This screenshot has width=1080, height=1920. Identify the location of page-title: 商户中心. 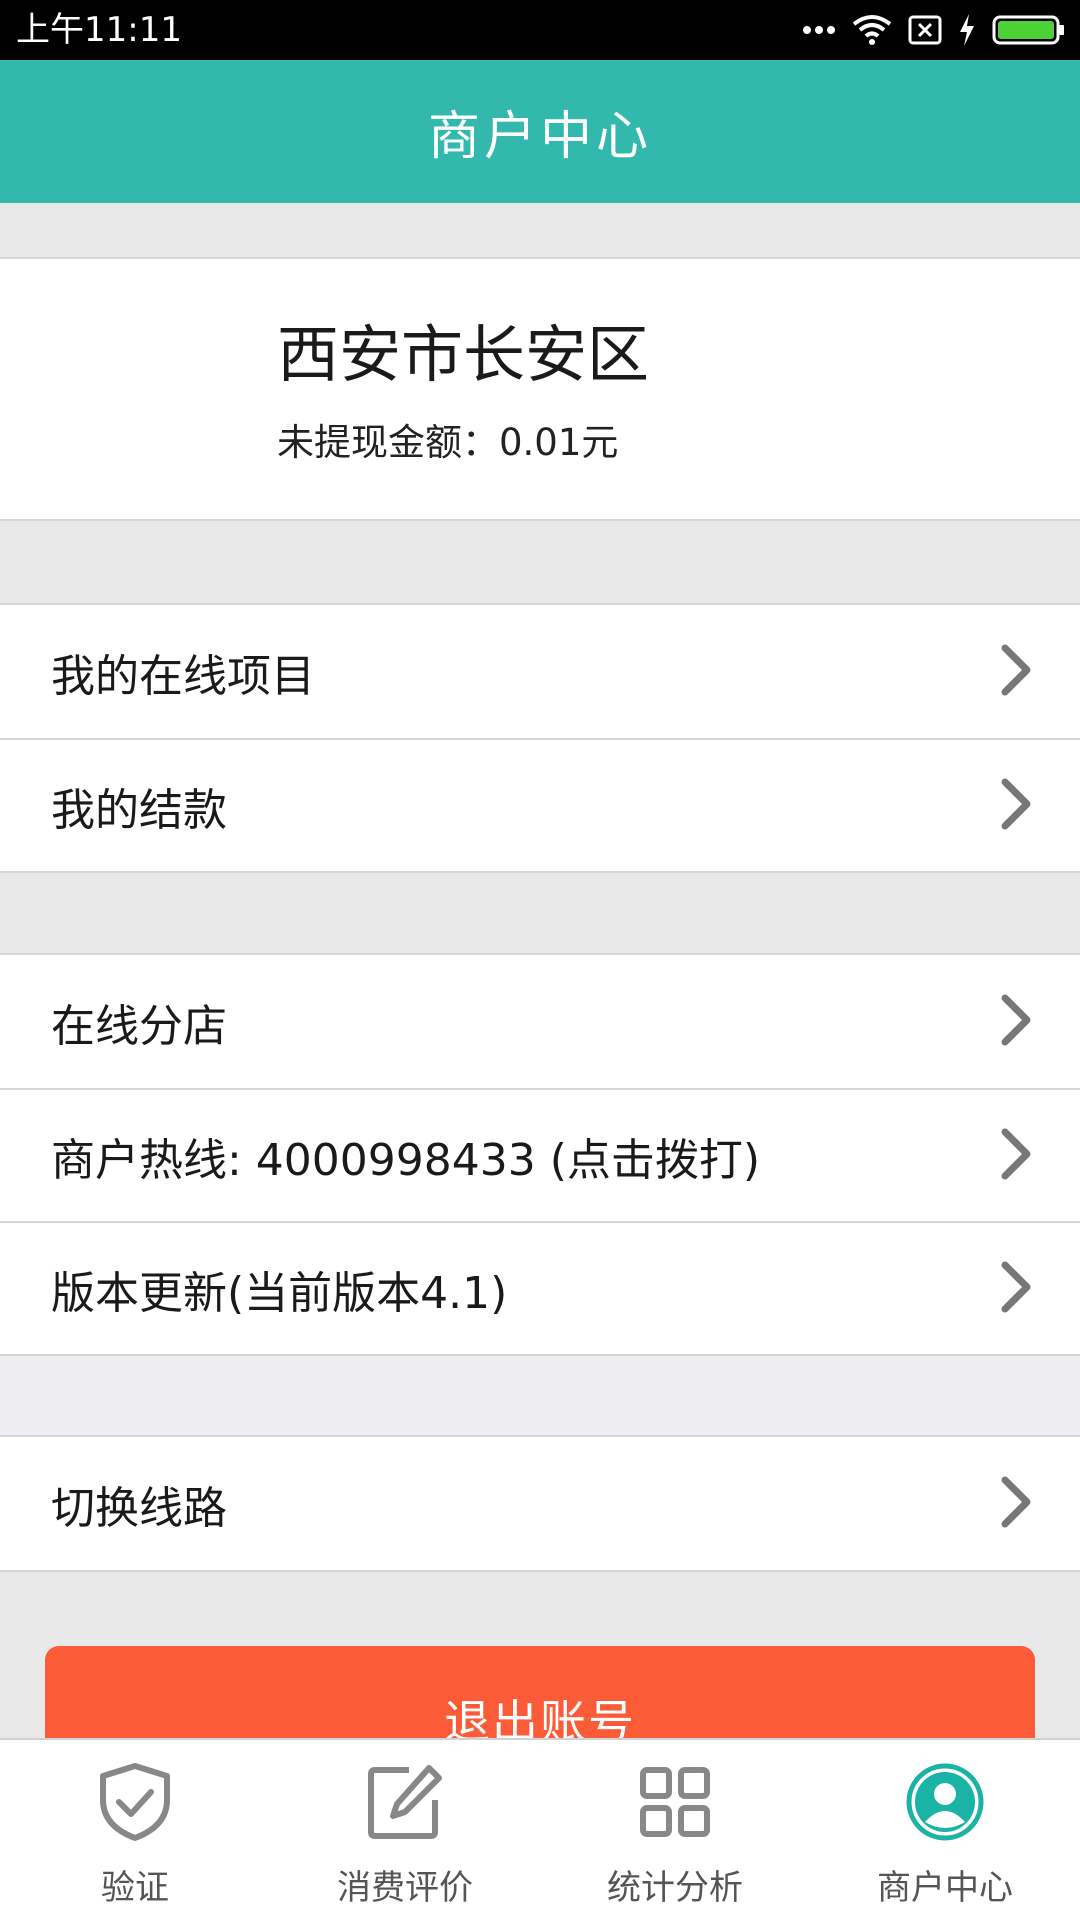
(539, 137).